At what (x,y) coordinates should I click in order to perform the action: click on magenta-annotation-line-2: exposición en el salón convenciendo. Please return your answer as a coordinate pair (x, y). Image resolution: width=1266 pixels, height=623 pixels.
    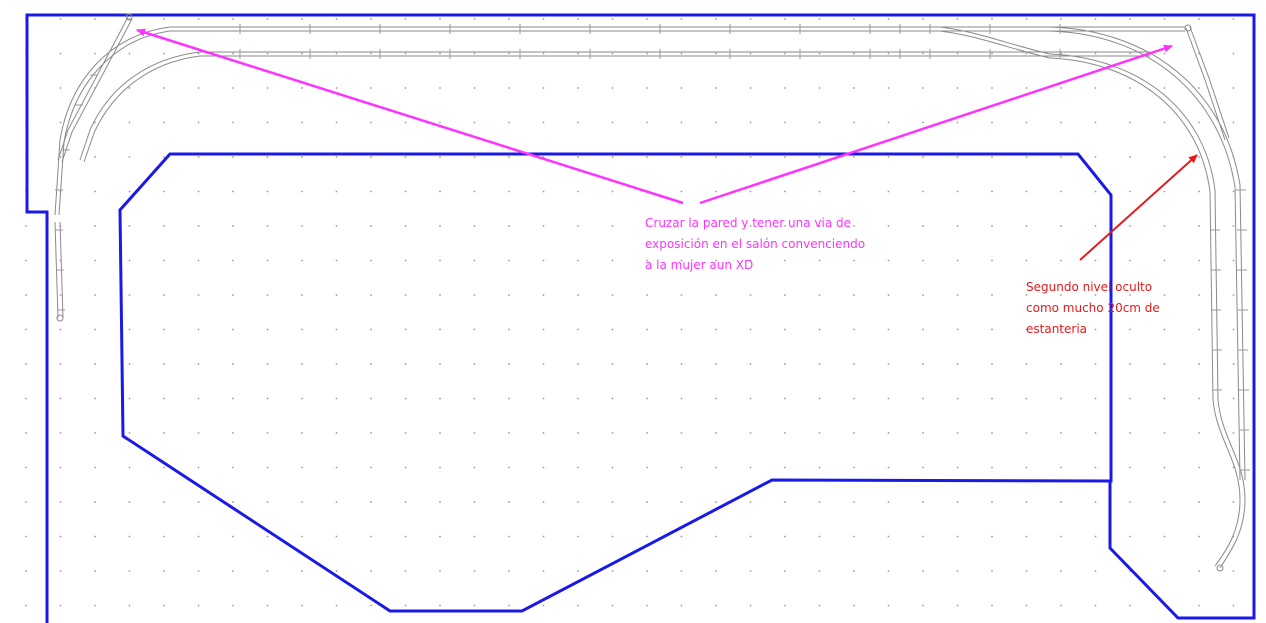
    Looking at the image, I should click on (755, 244).